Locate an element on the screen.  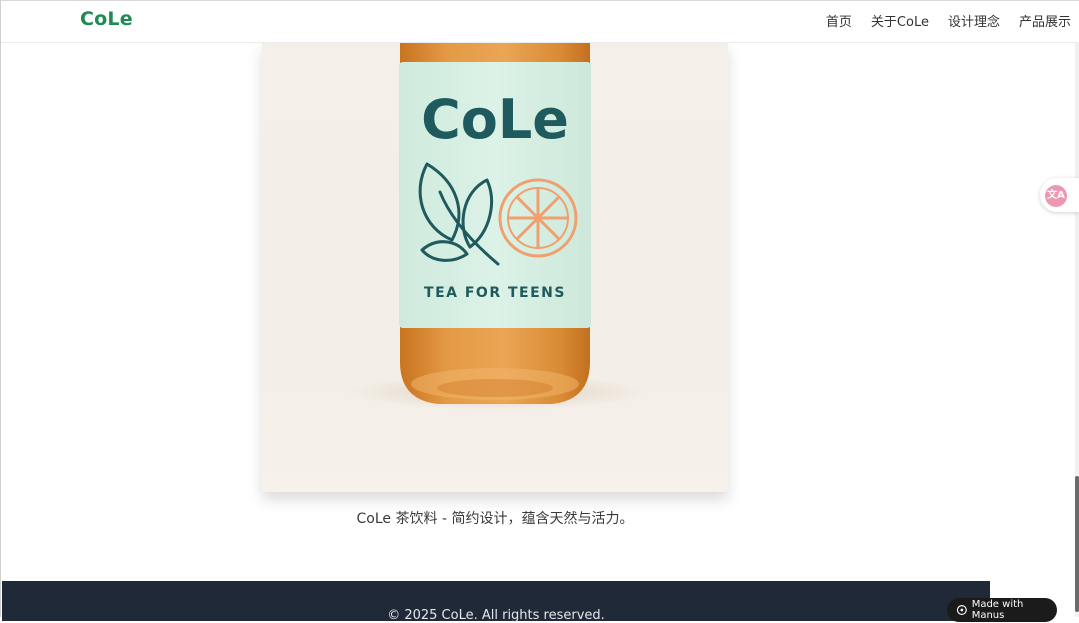
nav-link-design: 设计理念 is located at coordinates (974, 20).